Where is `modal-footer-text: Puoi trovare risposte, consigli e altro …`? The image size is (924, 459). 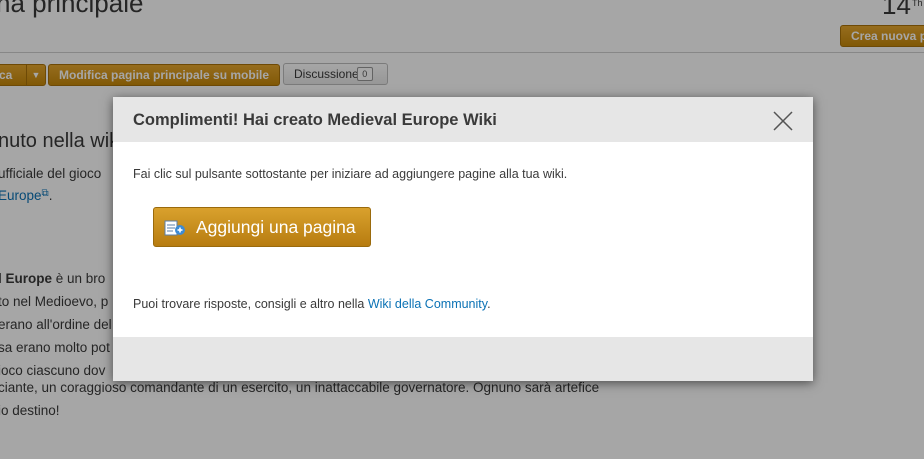
modal-footer-text: Puoi trovare risposte, consigli e altro … is located at coordinates (312, 304).